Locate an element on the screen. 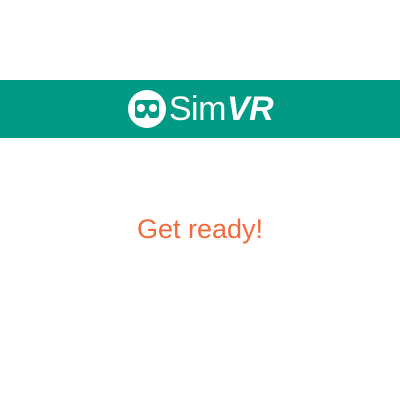 This screenshot has width=400, height=401. brand-name-light: Sim is located at coordinates (197, 109).